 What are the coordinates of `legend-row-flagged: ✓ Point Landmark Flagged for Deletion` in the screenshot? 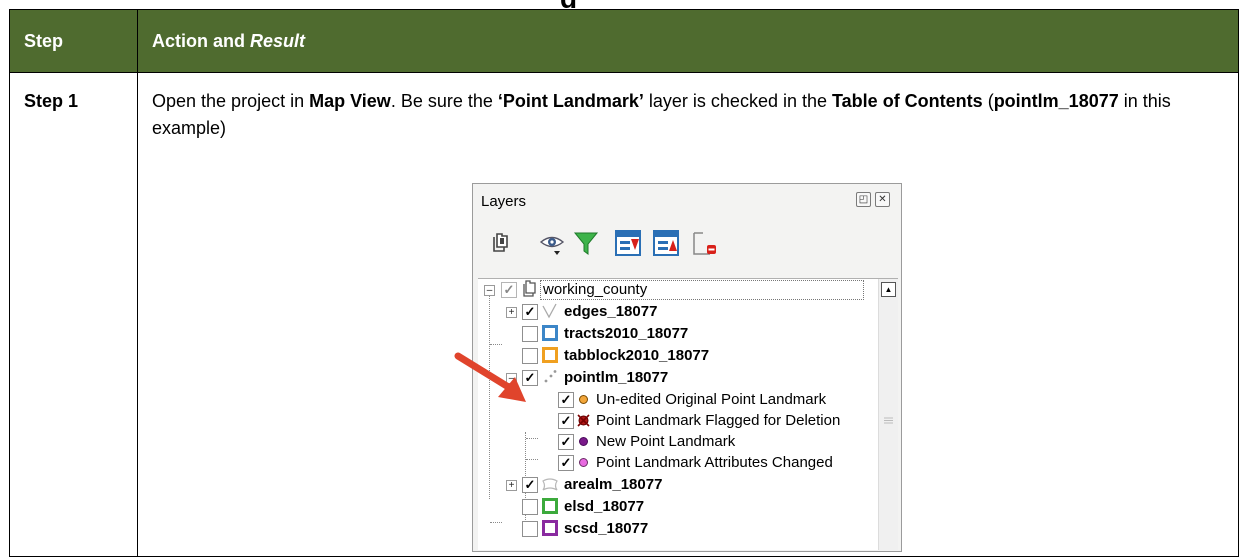 It's located at (677, 421).